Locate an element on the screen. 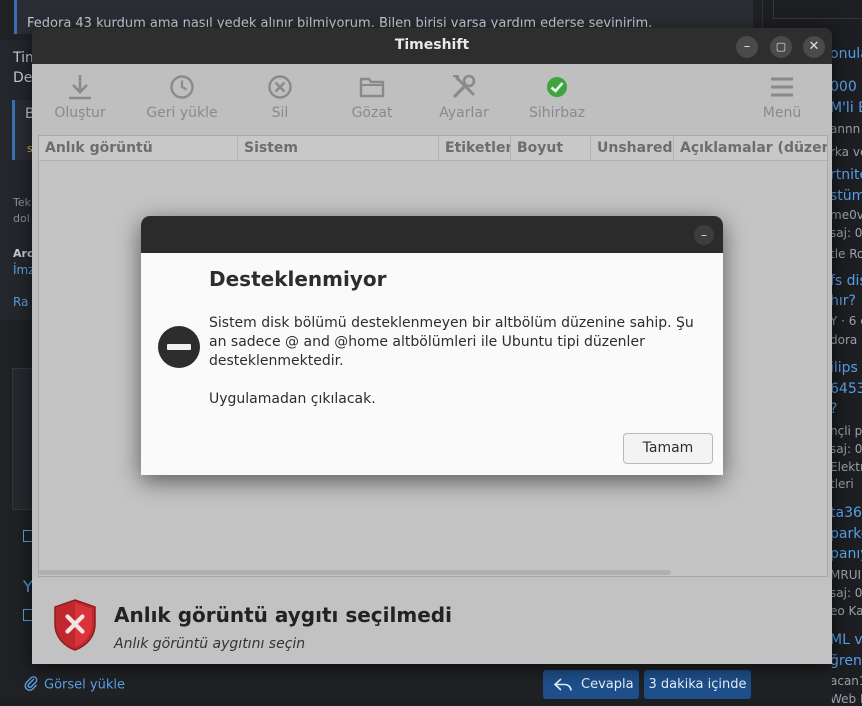  sidebar-fragment: 000 is located at coordinates (843, 87).